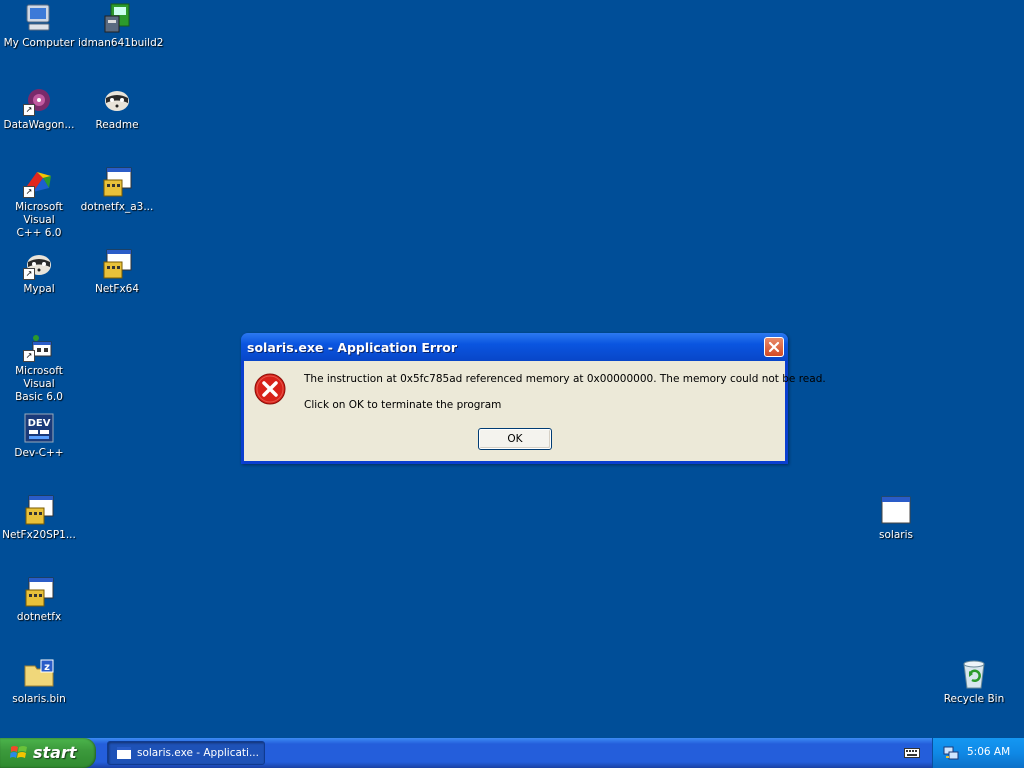  I want to click on desktop-icon-label: Dev-C++, so click(39, 453).